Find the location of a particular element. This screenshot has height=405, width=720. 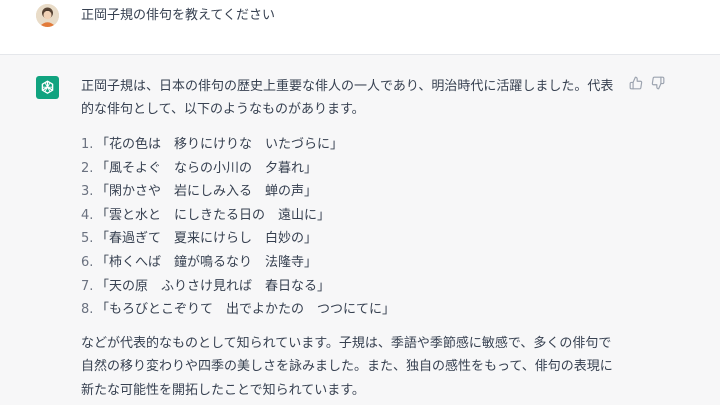

list-item-number: 1. is located at coordinates (87, 144).